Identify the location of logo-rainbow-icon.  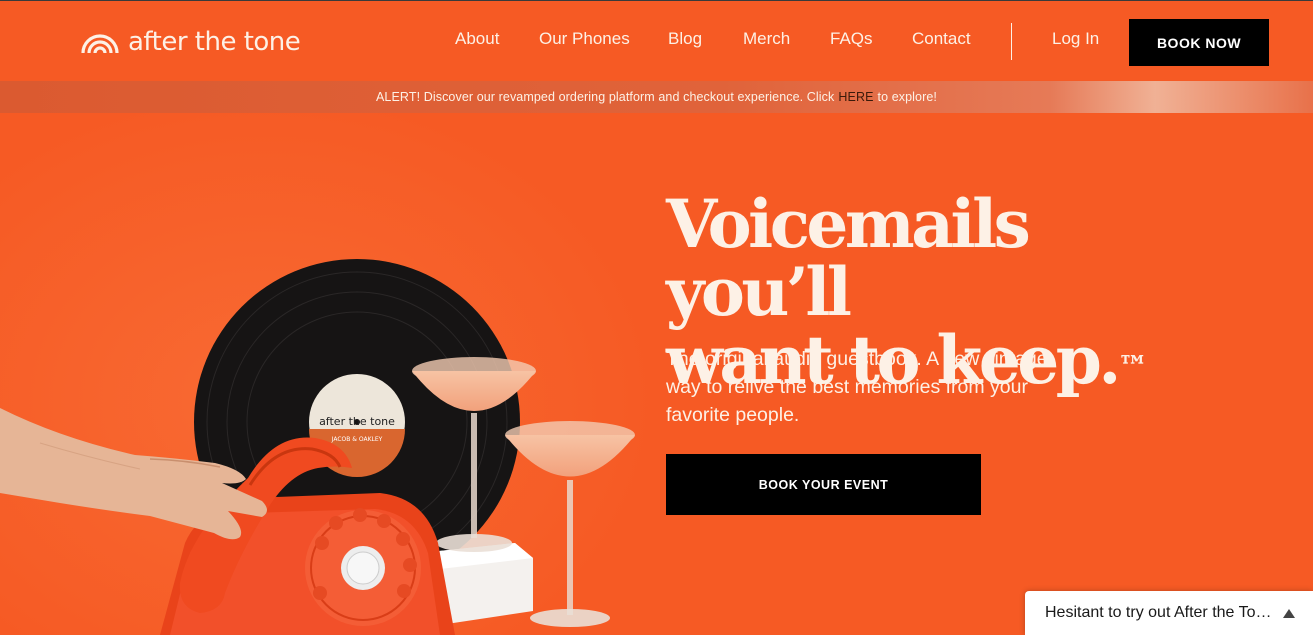
(100, 44).